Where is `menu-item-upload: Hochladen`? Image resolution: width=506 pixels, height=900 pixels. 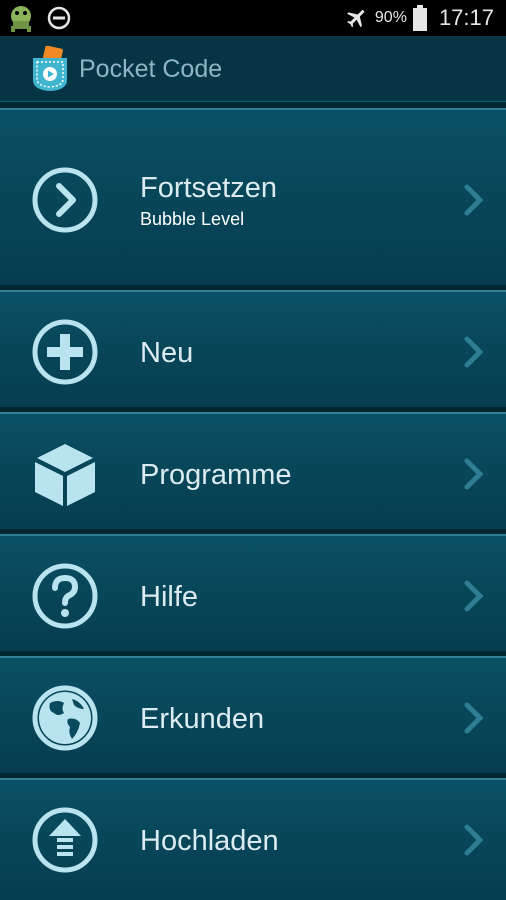 menu-item-upload: Hochladen is located at coordinates (253, 839).